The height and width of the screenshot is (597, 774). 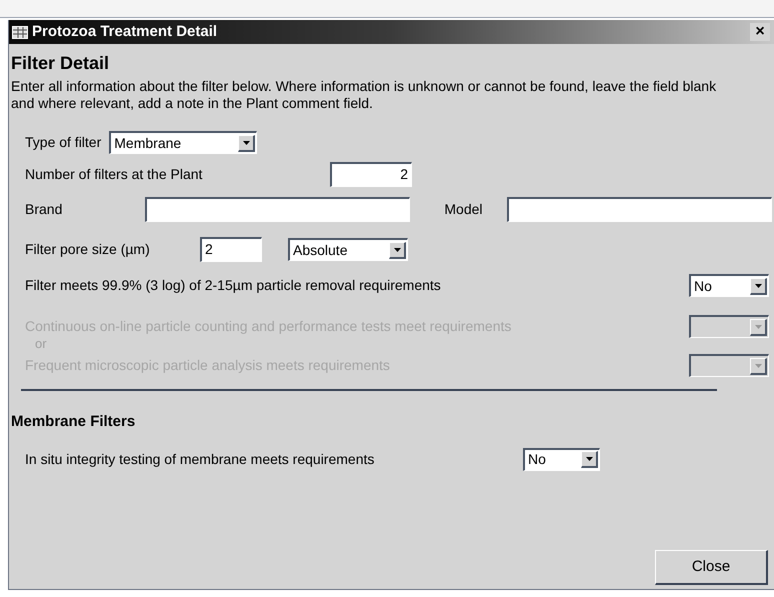 What do you see at coordinates (88, 249) in the screenshot?
I see `field-label: Filter pore size (µm)` at bounding box center [88, 249].